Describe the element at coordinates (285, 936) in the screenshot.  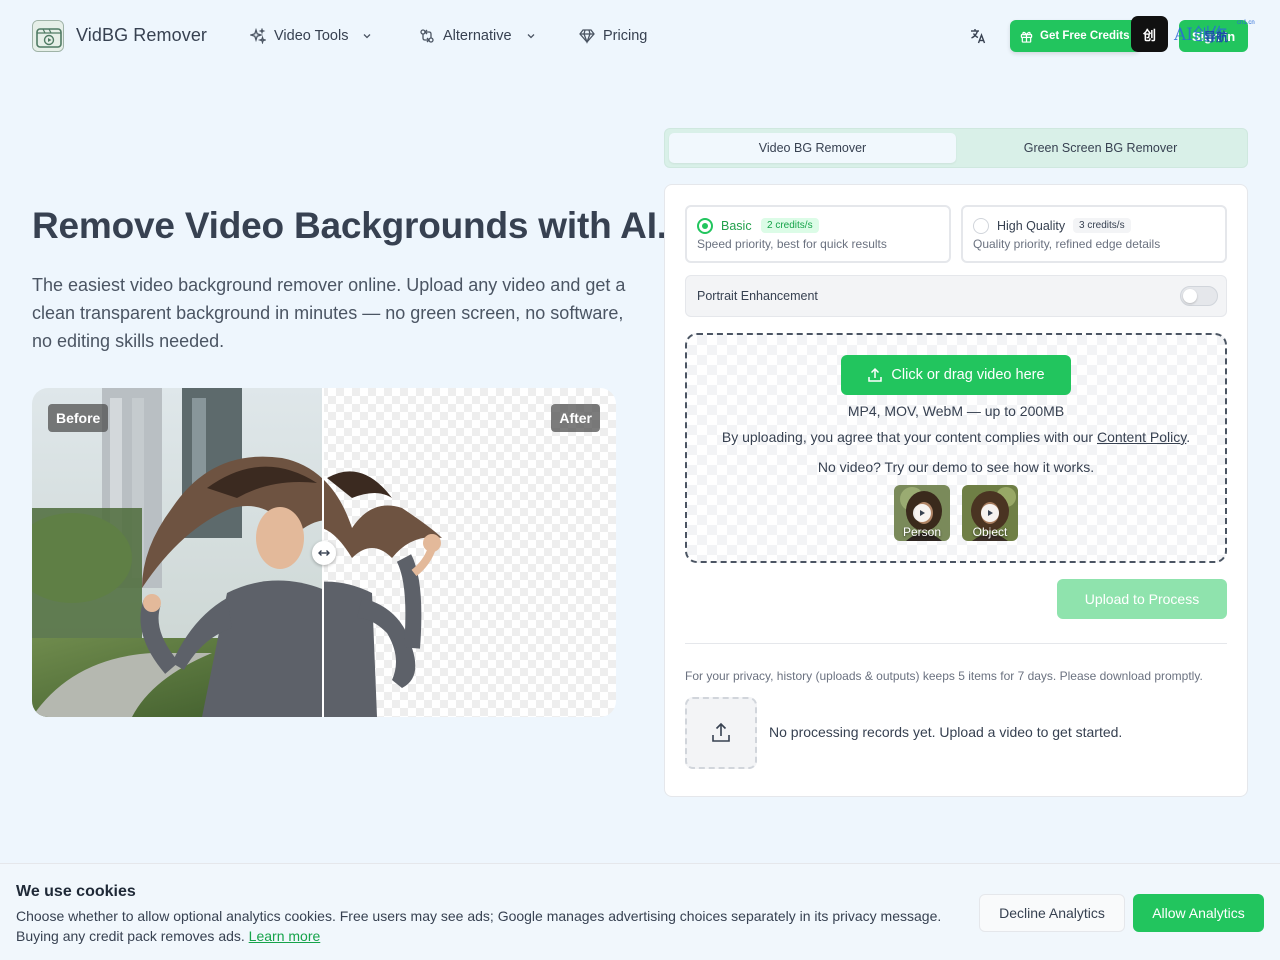
I see `learn-more-link: Learn more` at that location.